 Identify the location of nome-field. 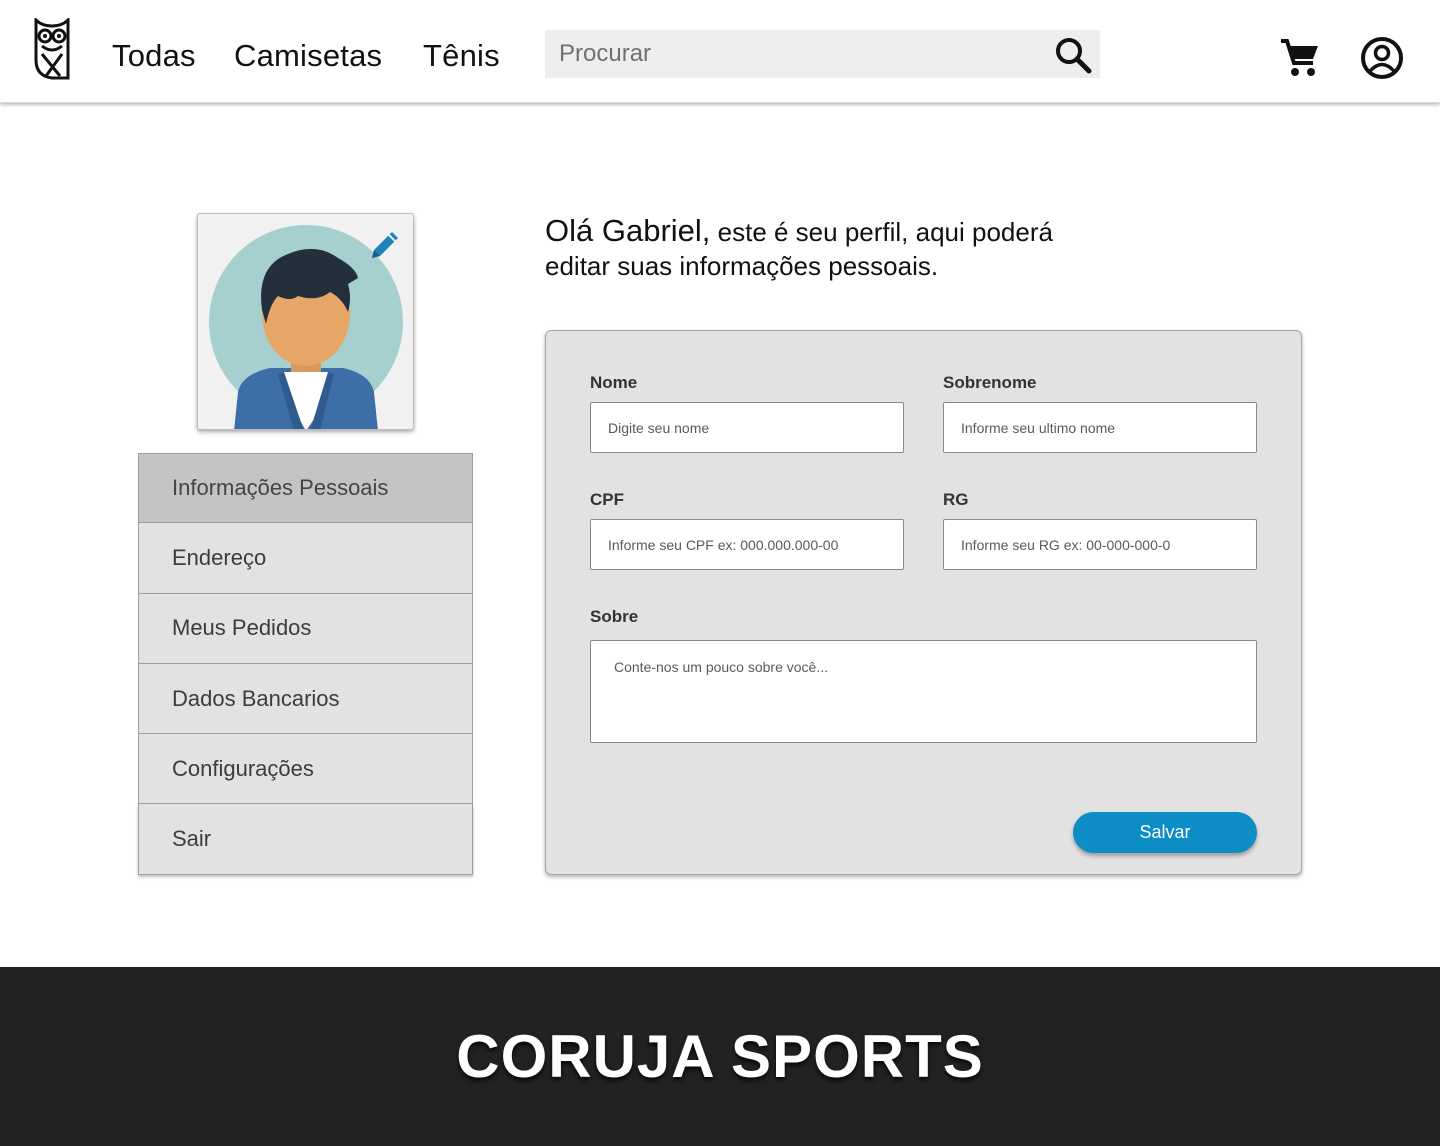
(747, 427).